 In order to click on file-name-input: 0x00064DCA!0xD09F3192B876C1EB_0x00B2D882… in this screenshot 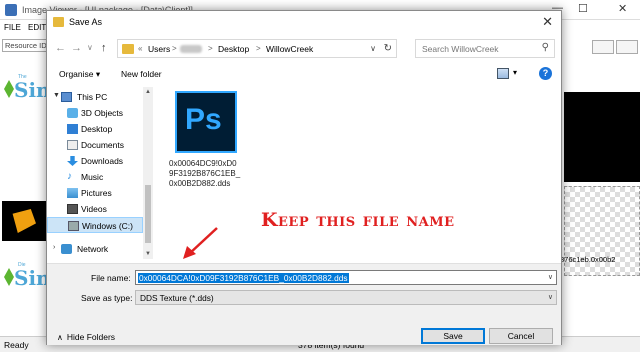, I will do `click(346, 277)`.